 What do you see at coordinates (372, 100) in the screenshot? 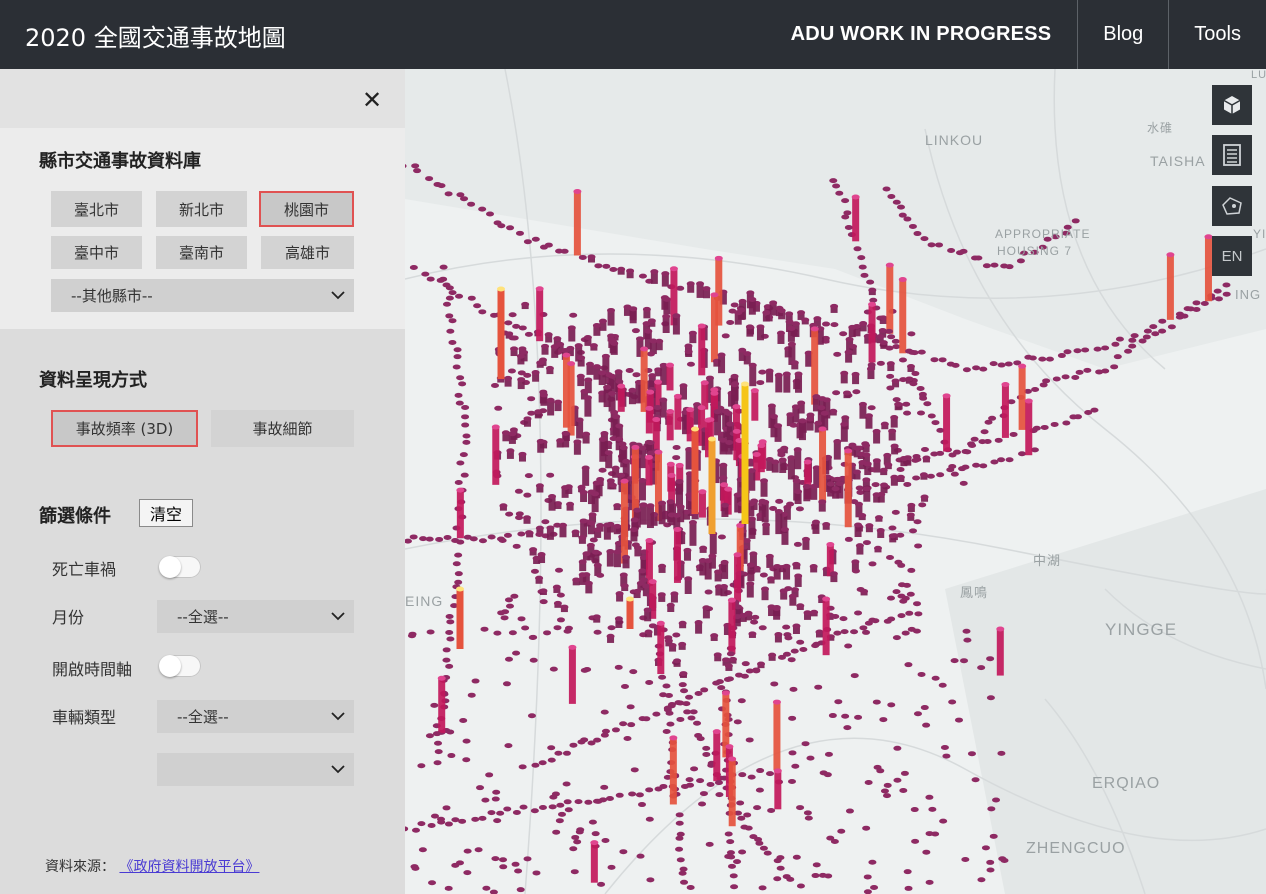
I see `close-icon: ✕` at bounding box center [372, 100].